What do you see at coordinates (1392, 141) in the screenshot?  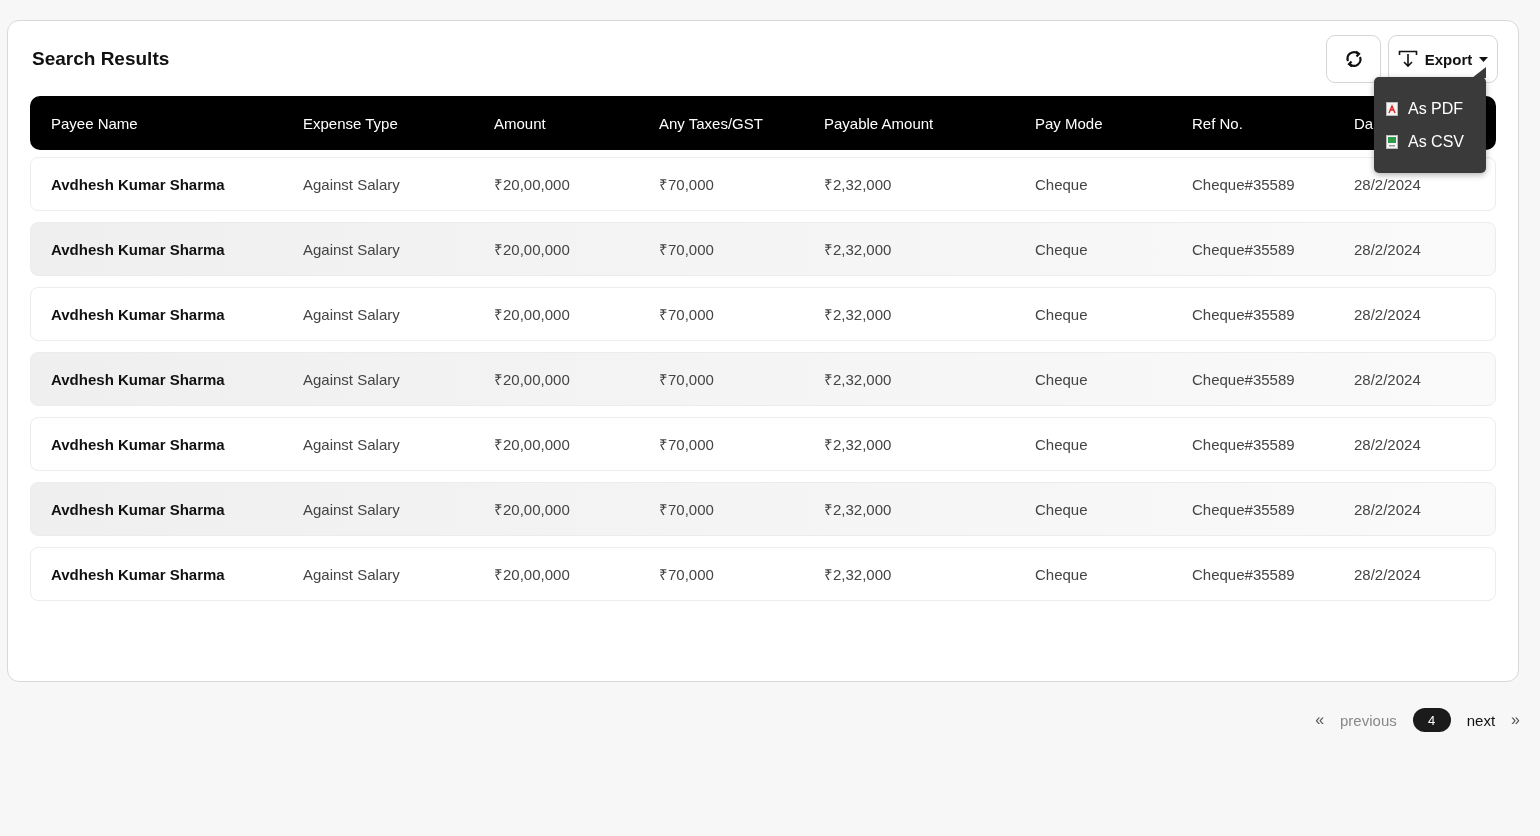 I see `spreadsheet-file-icon` at bounding box center [1392, 141].